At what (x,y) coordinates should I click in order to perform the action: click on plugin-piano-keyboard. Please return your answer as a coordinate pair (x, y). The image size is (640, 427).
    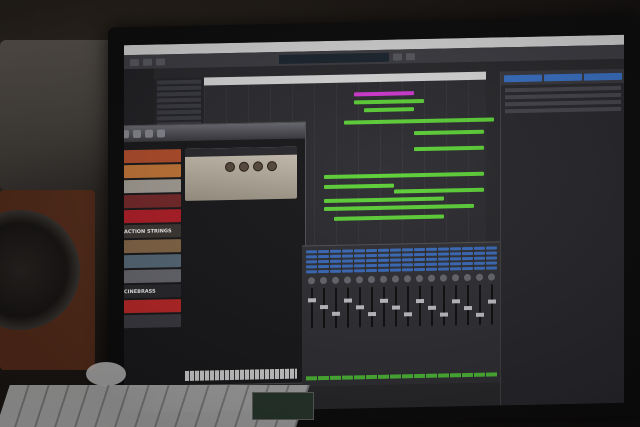
    Looking at the image, I should click on (241, 374).